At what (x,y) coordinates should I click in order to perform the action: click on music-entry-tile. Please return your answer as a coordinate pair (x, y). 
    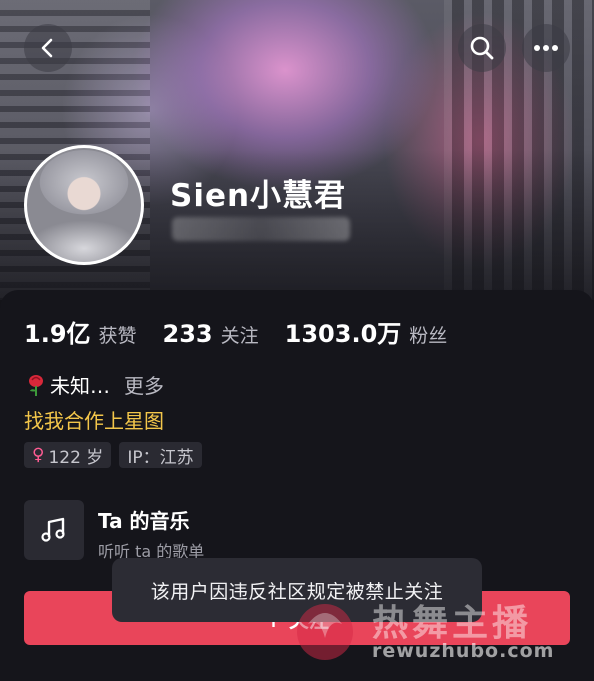
    Looking at the image, I should click on (54, 530).